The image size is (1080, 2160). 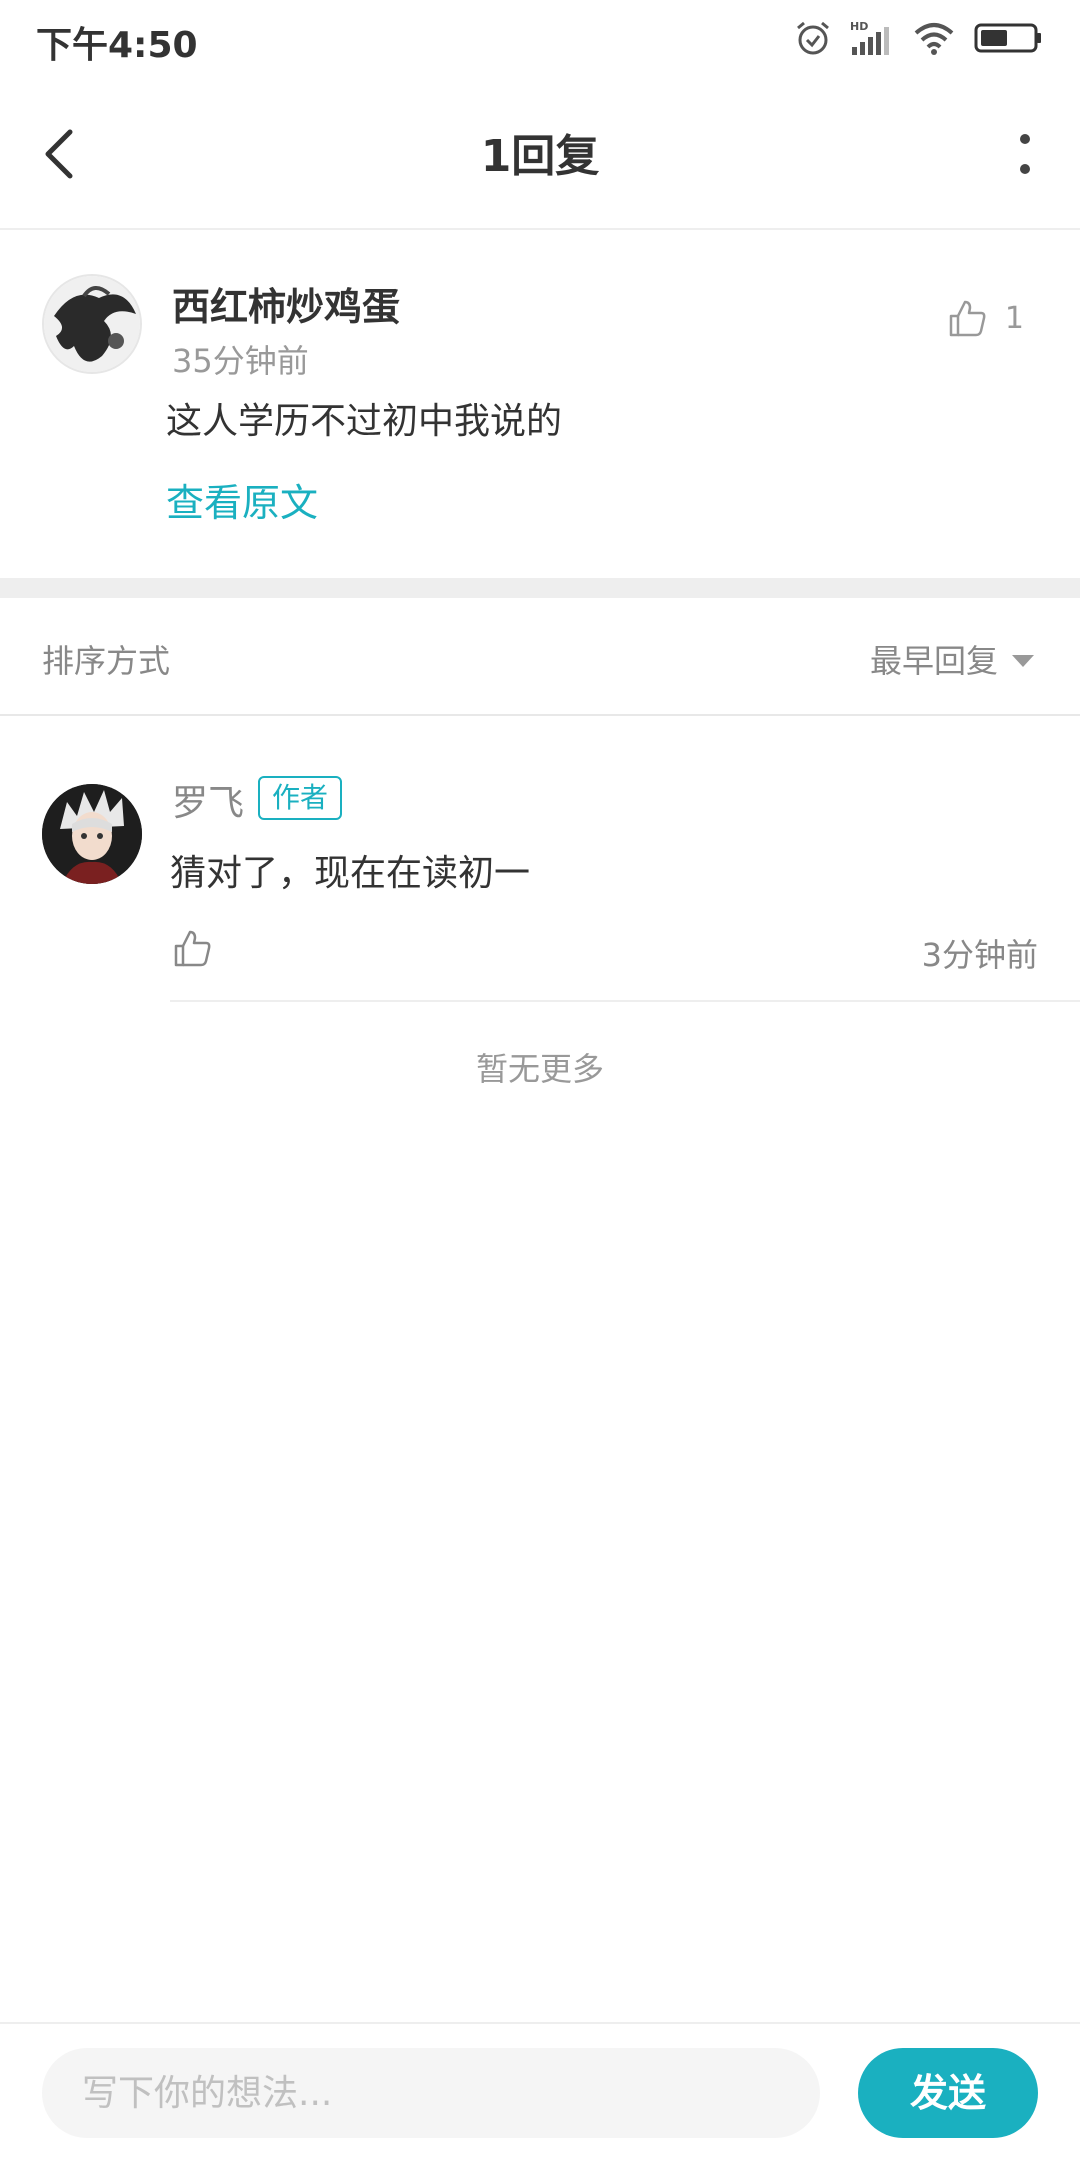 I want to click on reply-divider, so click(x=625, y=1001).